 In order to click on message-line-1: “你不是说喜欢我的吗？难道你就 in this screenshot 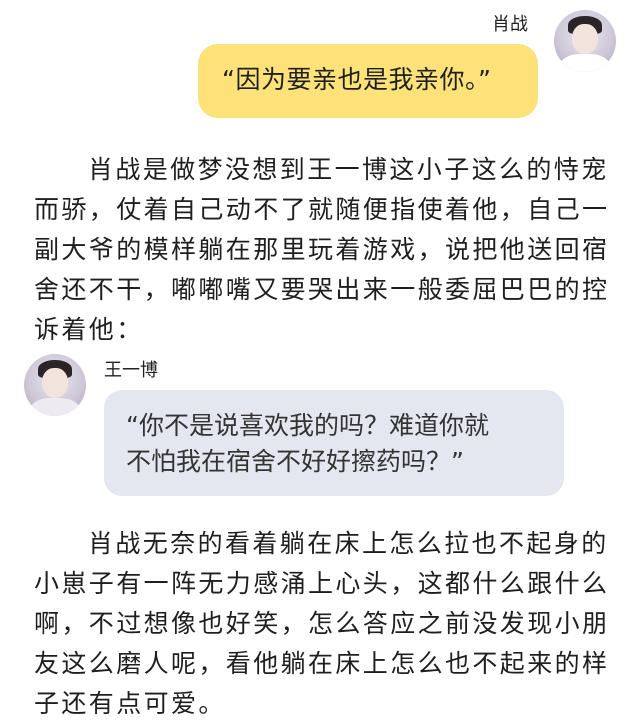, I will do `click(307, 425)`.